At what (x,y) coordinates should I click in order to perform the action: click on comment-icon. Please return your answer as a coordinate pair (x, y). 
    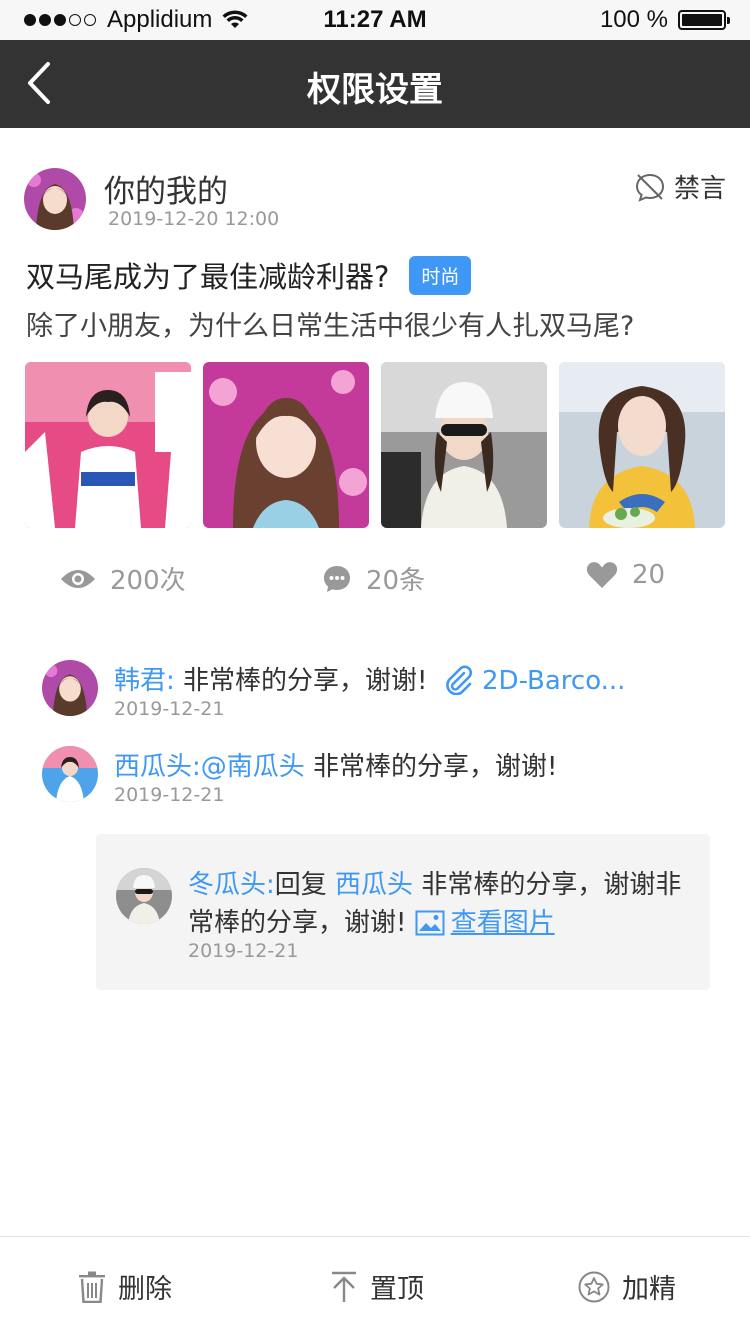
    Looking at the image, I should click on (337, 578).